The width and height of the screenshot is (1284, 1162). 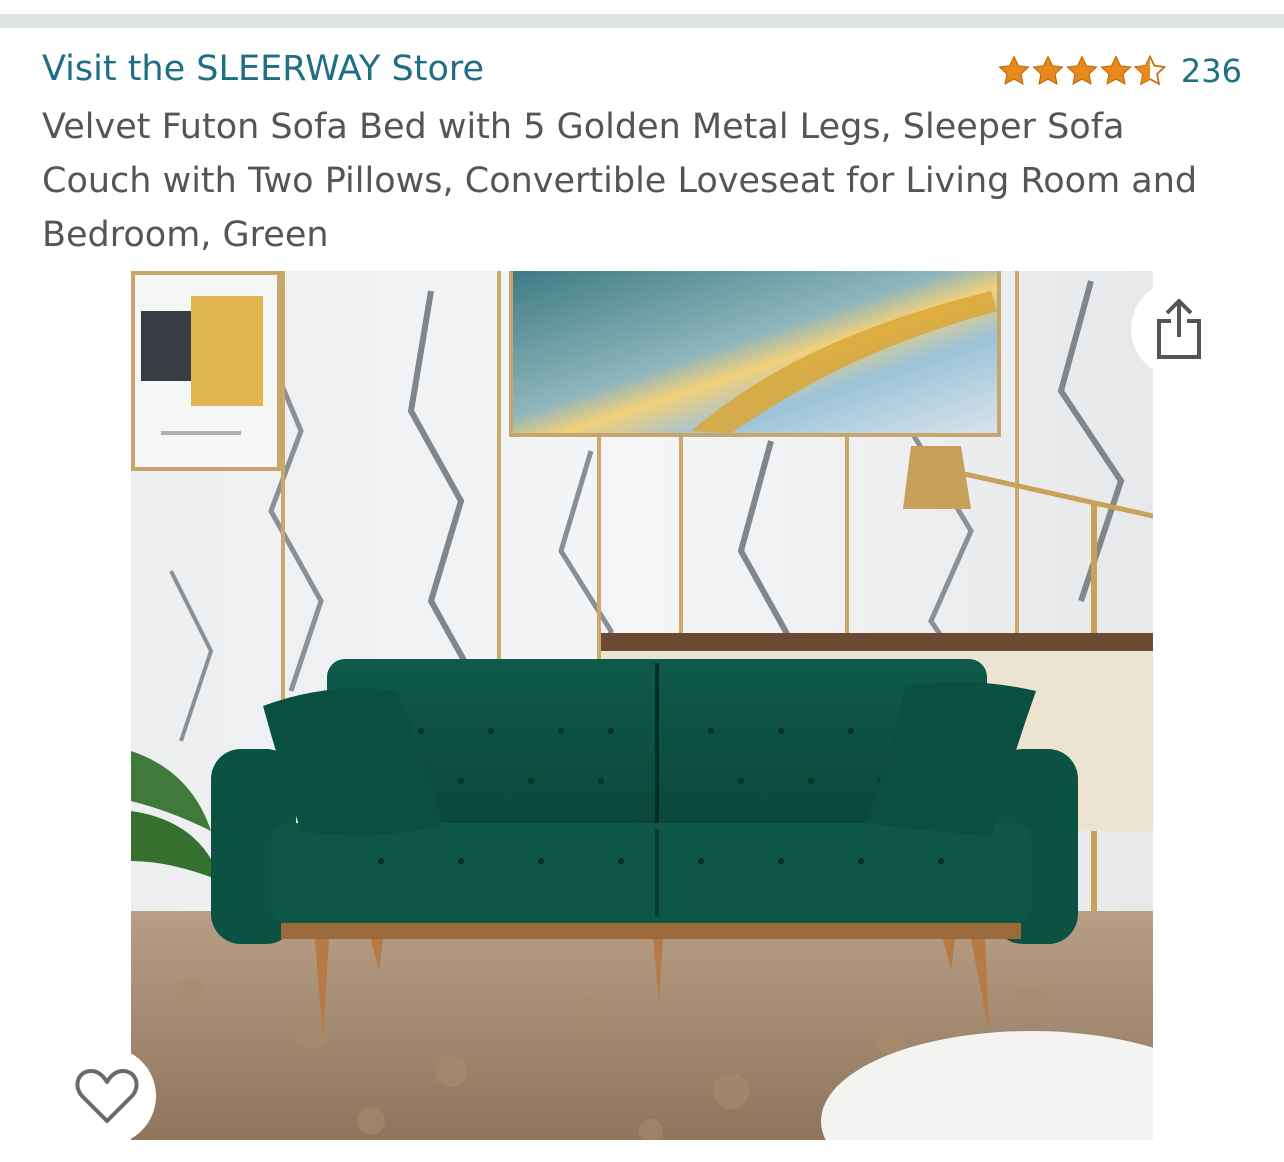 I want to click on share-button, so click(x=1179, y=329).